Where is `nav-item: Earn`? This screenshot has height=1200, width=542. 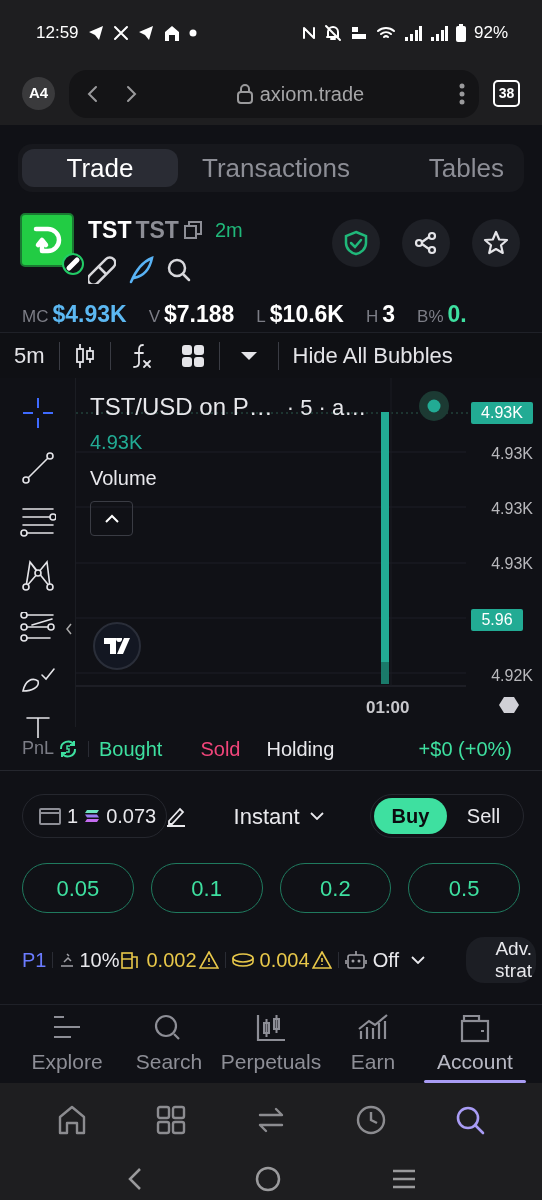
nav-item: Earn is located at coordinates (373, 1044).